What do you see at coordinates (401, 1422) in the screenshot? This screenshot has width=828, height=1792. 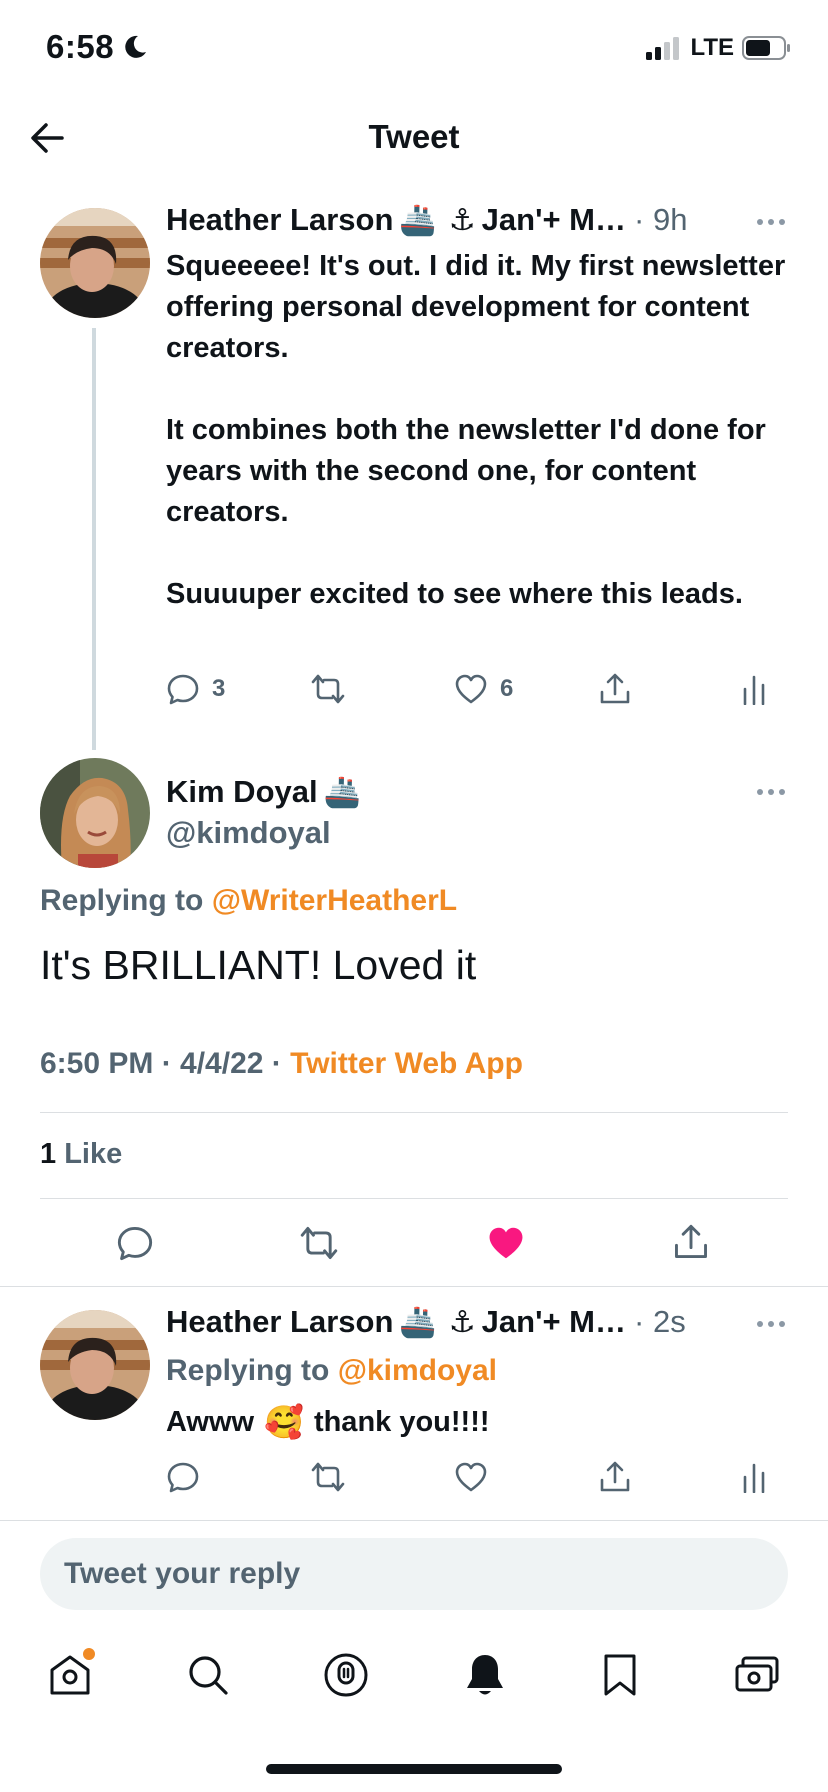 I see `reply-text-end: thank you!!!!` at bounding box center [401, 1422].